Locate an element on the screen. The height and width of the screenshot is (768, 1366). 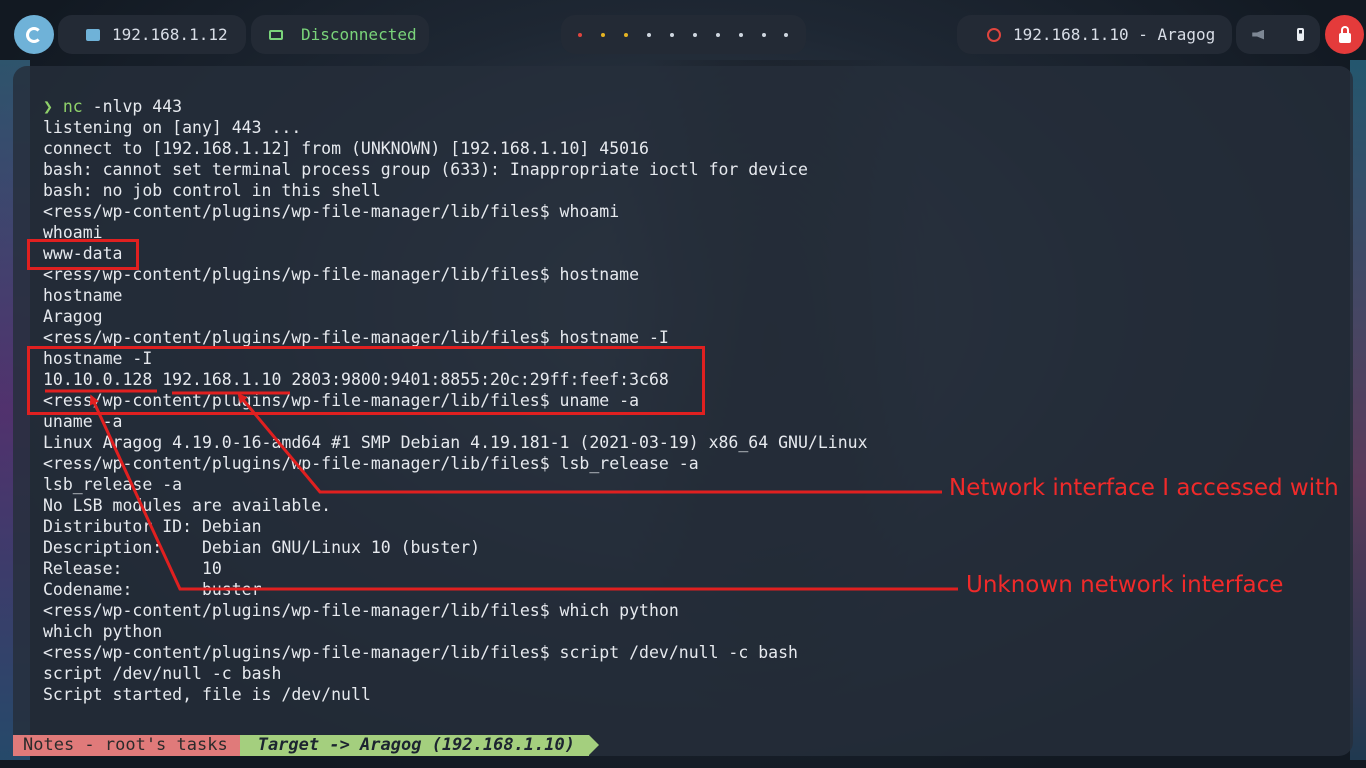
annotation-unknown-label: Unknown network interface is located at coordinates (1125, 585).